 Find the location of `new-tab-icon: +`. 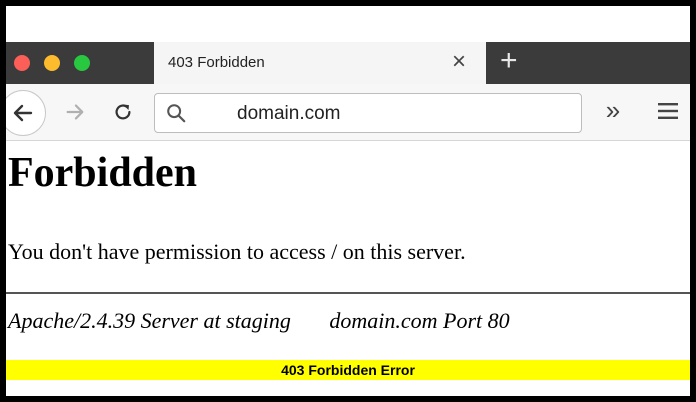

new-tab-icon: + is located at coordinates (509, 61).